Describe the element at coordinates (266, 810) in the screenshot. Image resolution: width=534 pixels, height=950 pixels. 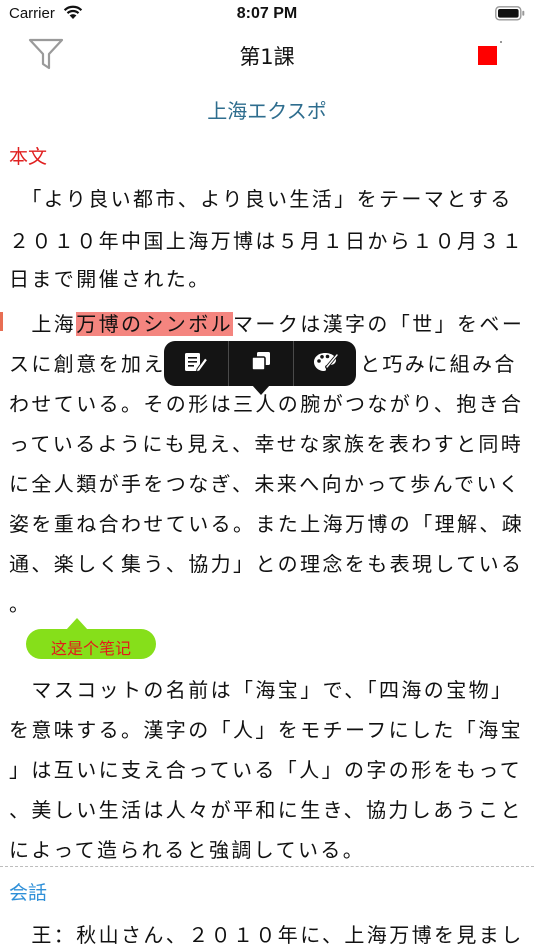
I see `text-line: 、美しい生活は人々が平和に生き、協力しあうこと` at that location.